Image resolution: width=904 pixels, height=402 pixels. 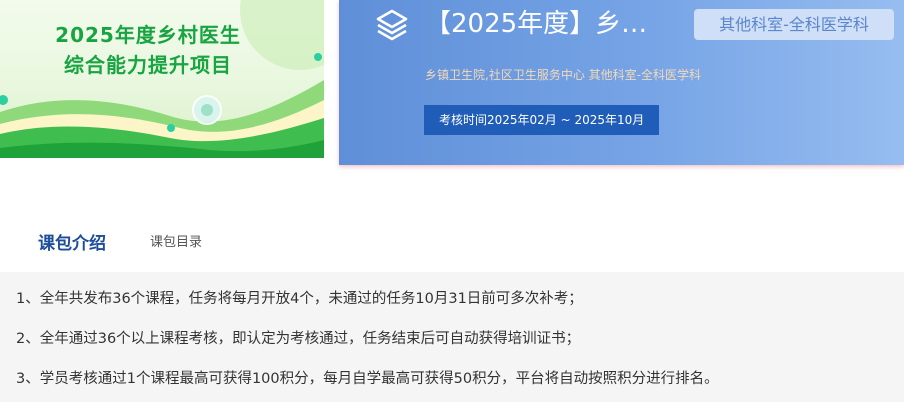 I want to click on course-cover-image: 2025年度乡村医生 综合能力提升项目, so click(x=162, y=79).